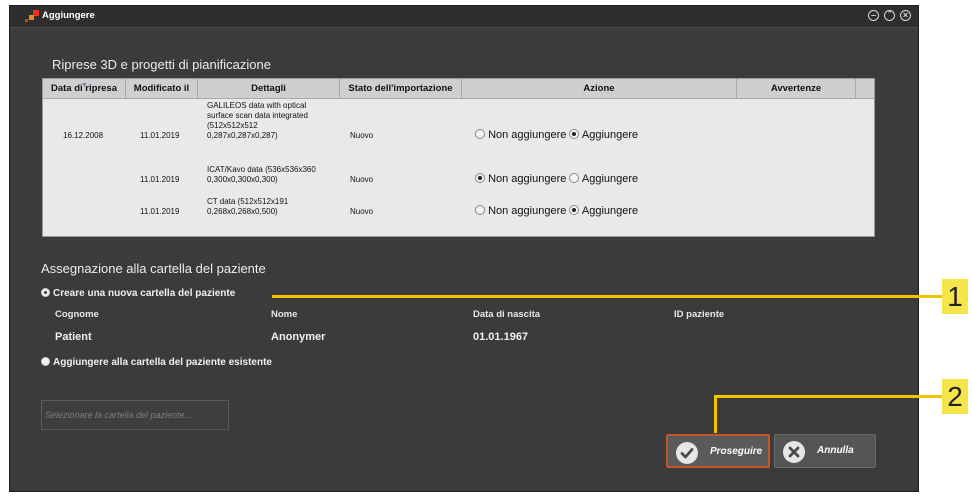  What do you see at coordinates (362, 135) in the screenshot?
I see `row1-status: Nuovo` at bounding box center [362, 135].